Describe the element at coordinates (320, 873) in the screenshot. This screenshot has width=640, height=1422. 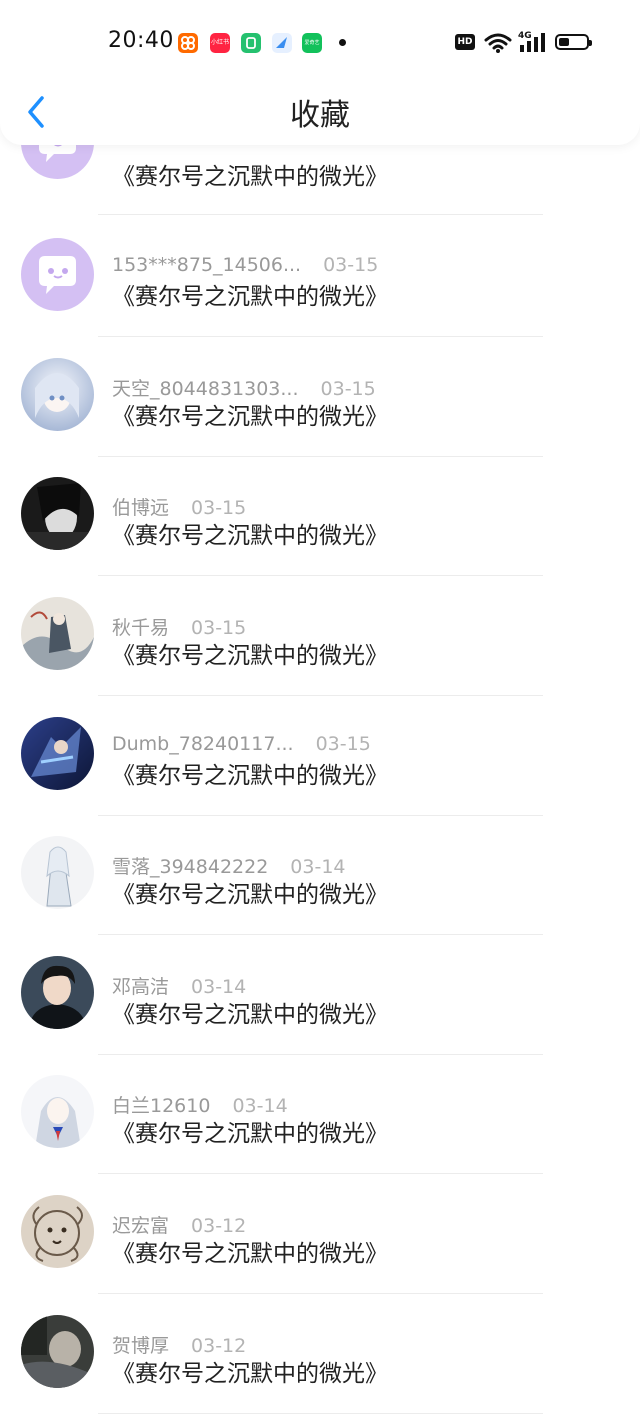
I see `list-item: 雪落_394842222 03-14 《赛尔号之沉默中的微光》` at that location.